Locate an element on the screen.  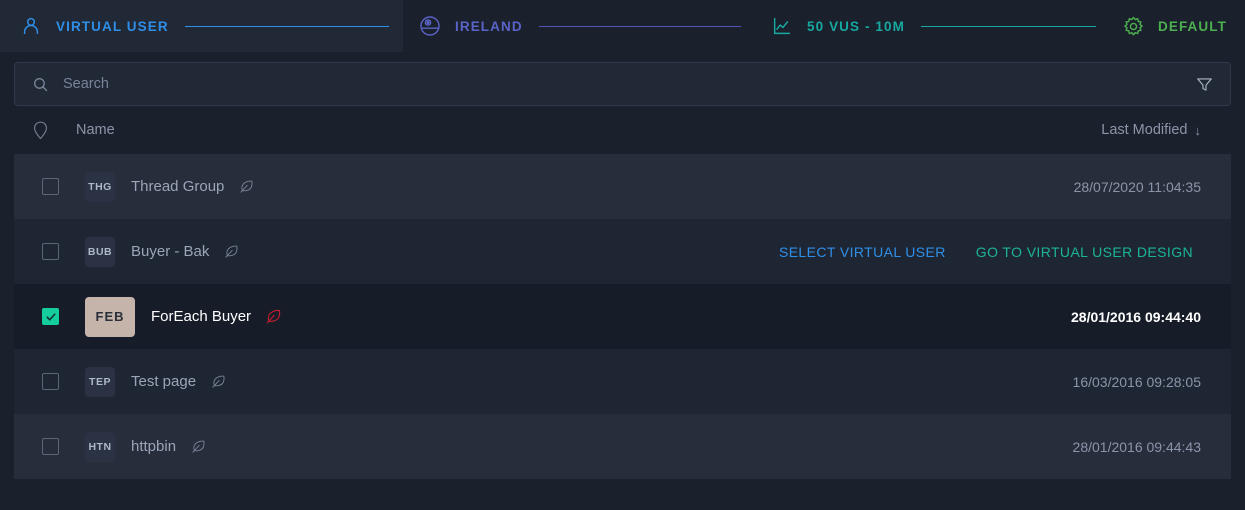
table-header: Name Last Modified ↓ is located at coordinates (622, 130).